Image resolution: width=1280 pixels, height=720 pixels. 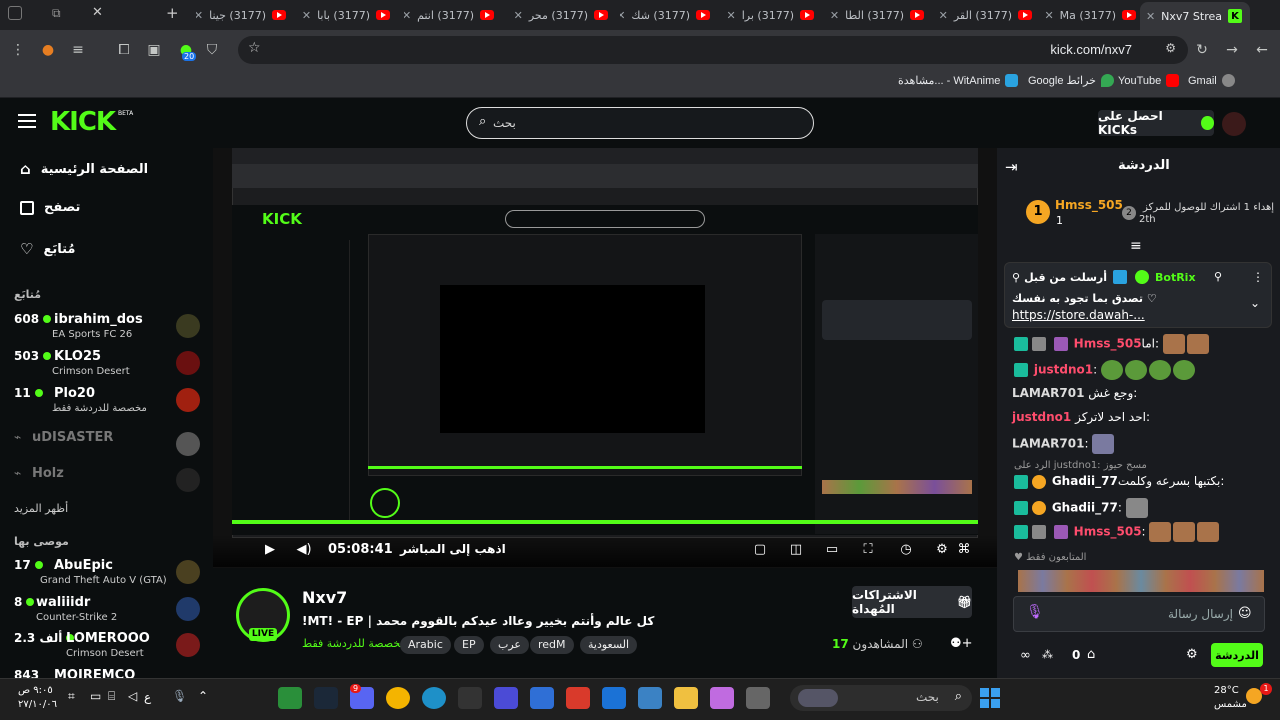 I want to click on sidebar-channel: 11 Plo20 مخصصة للدردشة فقط, so click(x=107, y=404).